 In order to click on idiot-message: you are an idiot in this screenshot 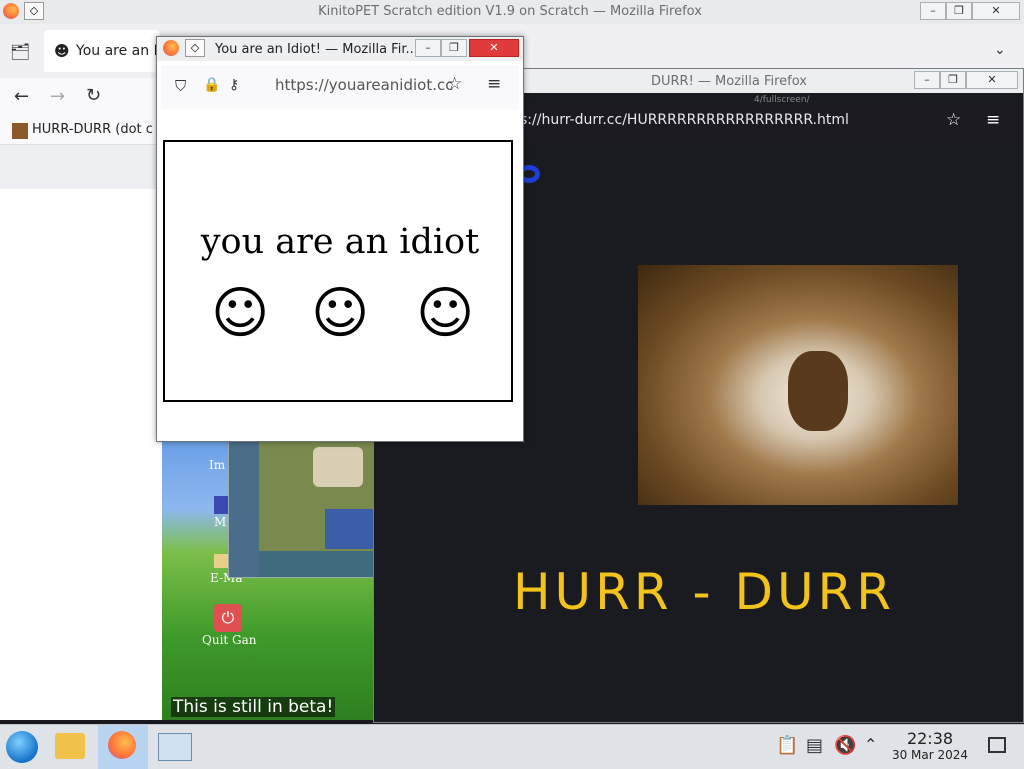, I will do `click(340, 242)`.